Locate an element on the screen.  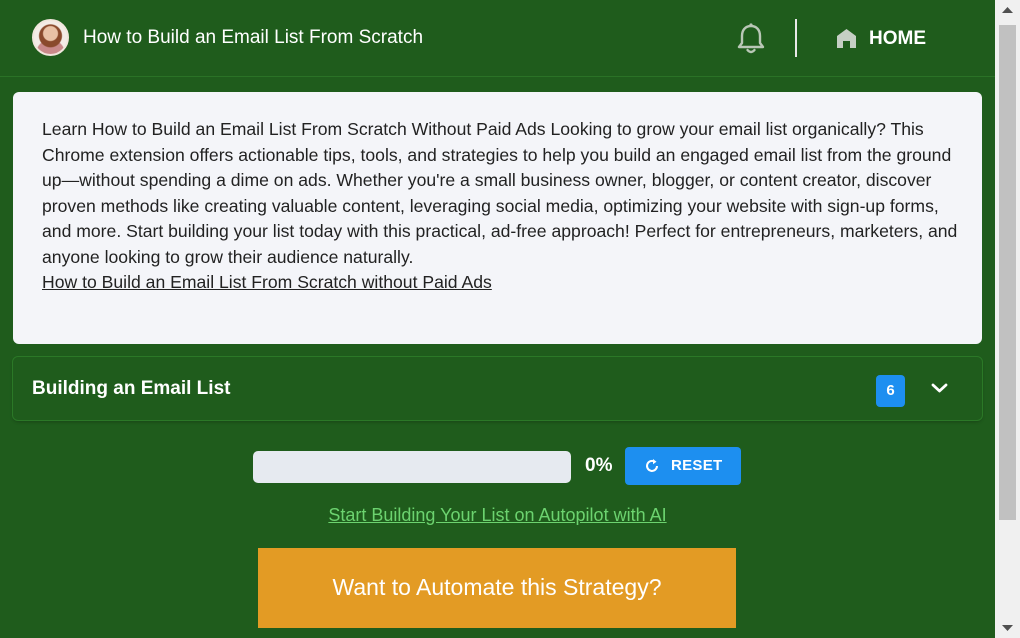
reset-button: RESET is located at coordinates (683, 466).